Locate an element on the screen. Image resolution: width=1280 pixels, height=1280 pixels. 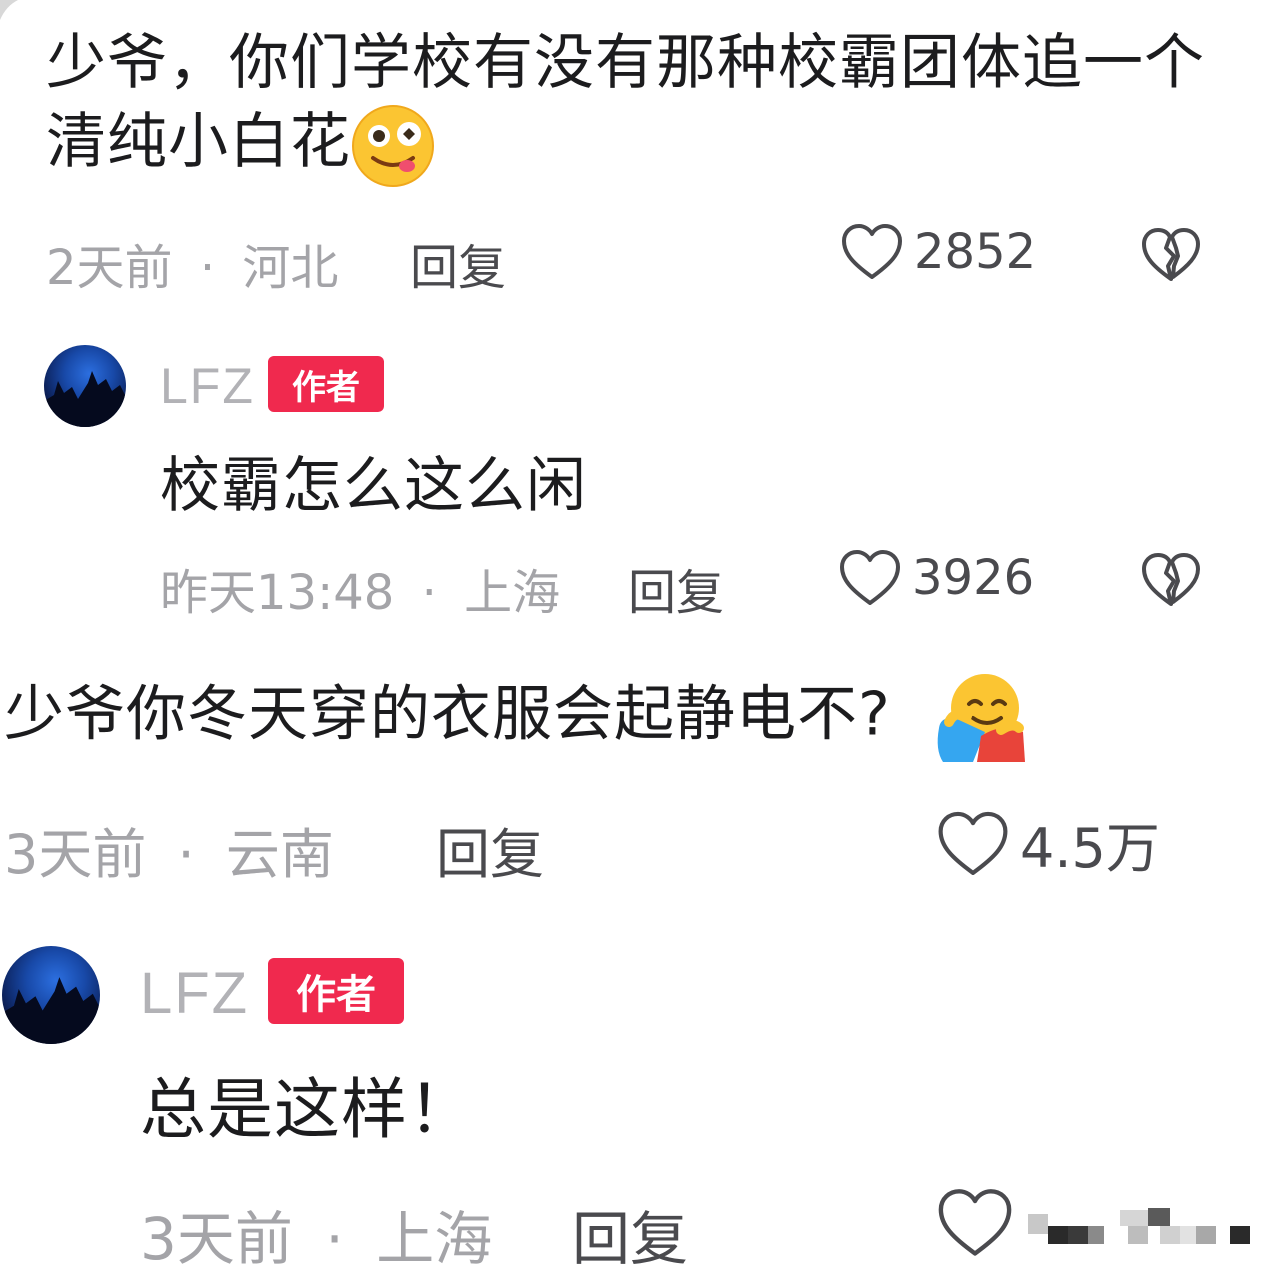
comment-4-reply-button: 回复 is located at coordinates (630, 1234).